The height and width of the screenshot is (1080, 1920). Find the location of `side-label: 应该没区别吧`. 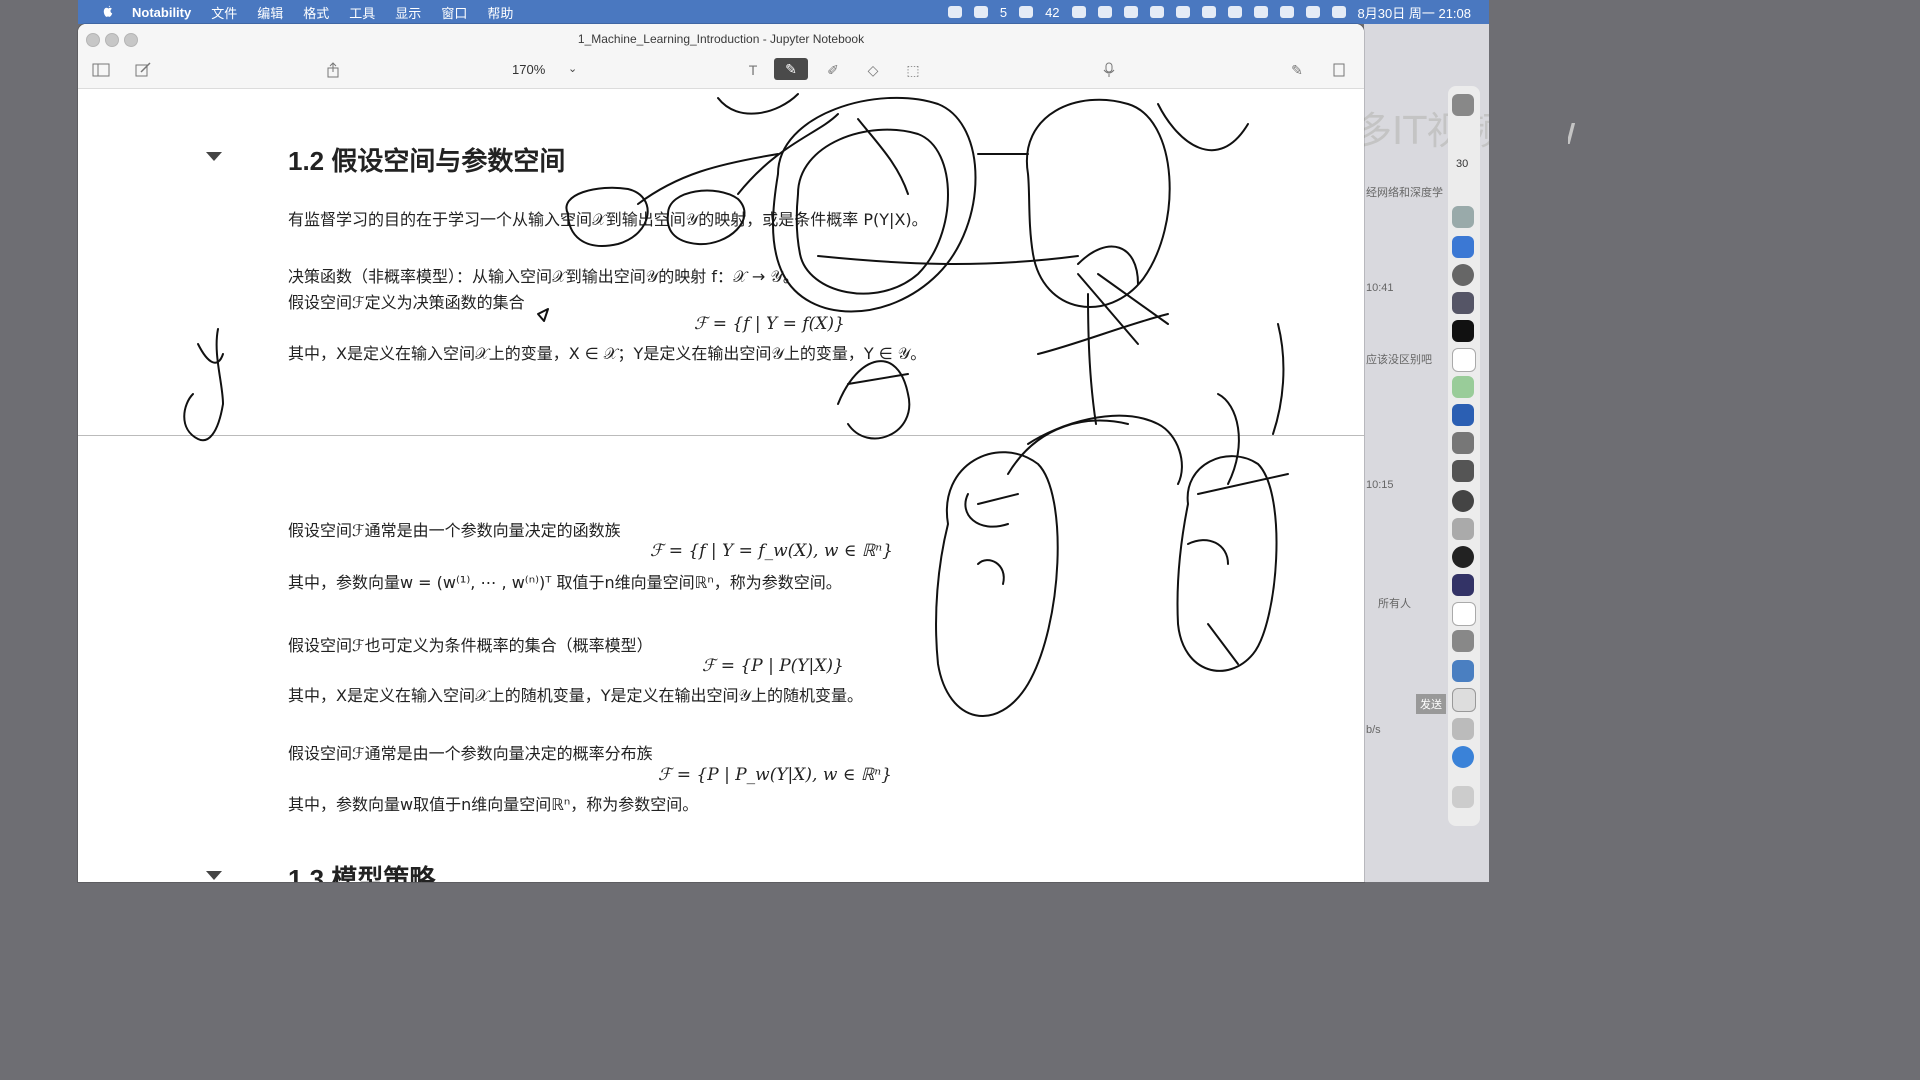

side-label: 应该没区别吧 is located at coordinates (1399, 360).